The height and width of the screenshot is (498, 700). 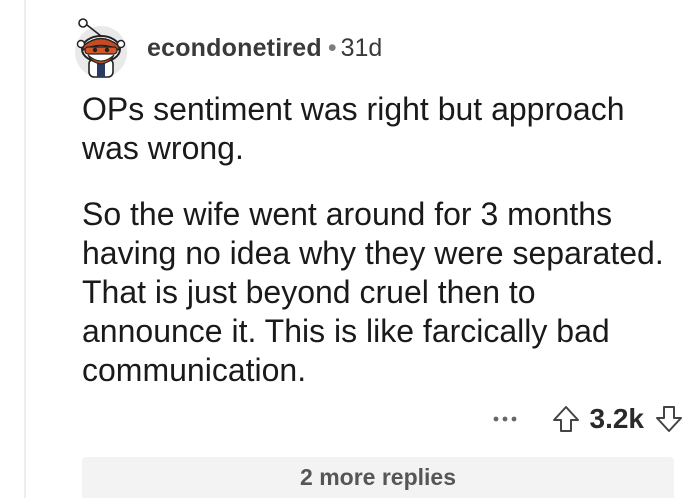 I want to click on user-avatar, so click(x=100, y=48).